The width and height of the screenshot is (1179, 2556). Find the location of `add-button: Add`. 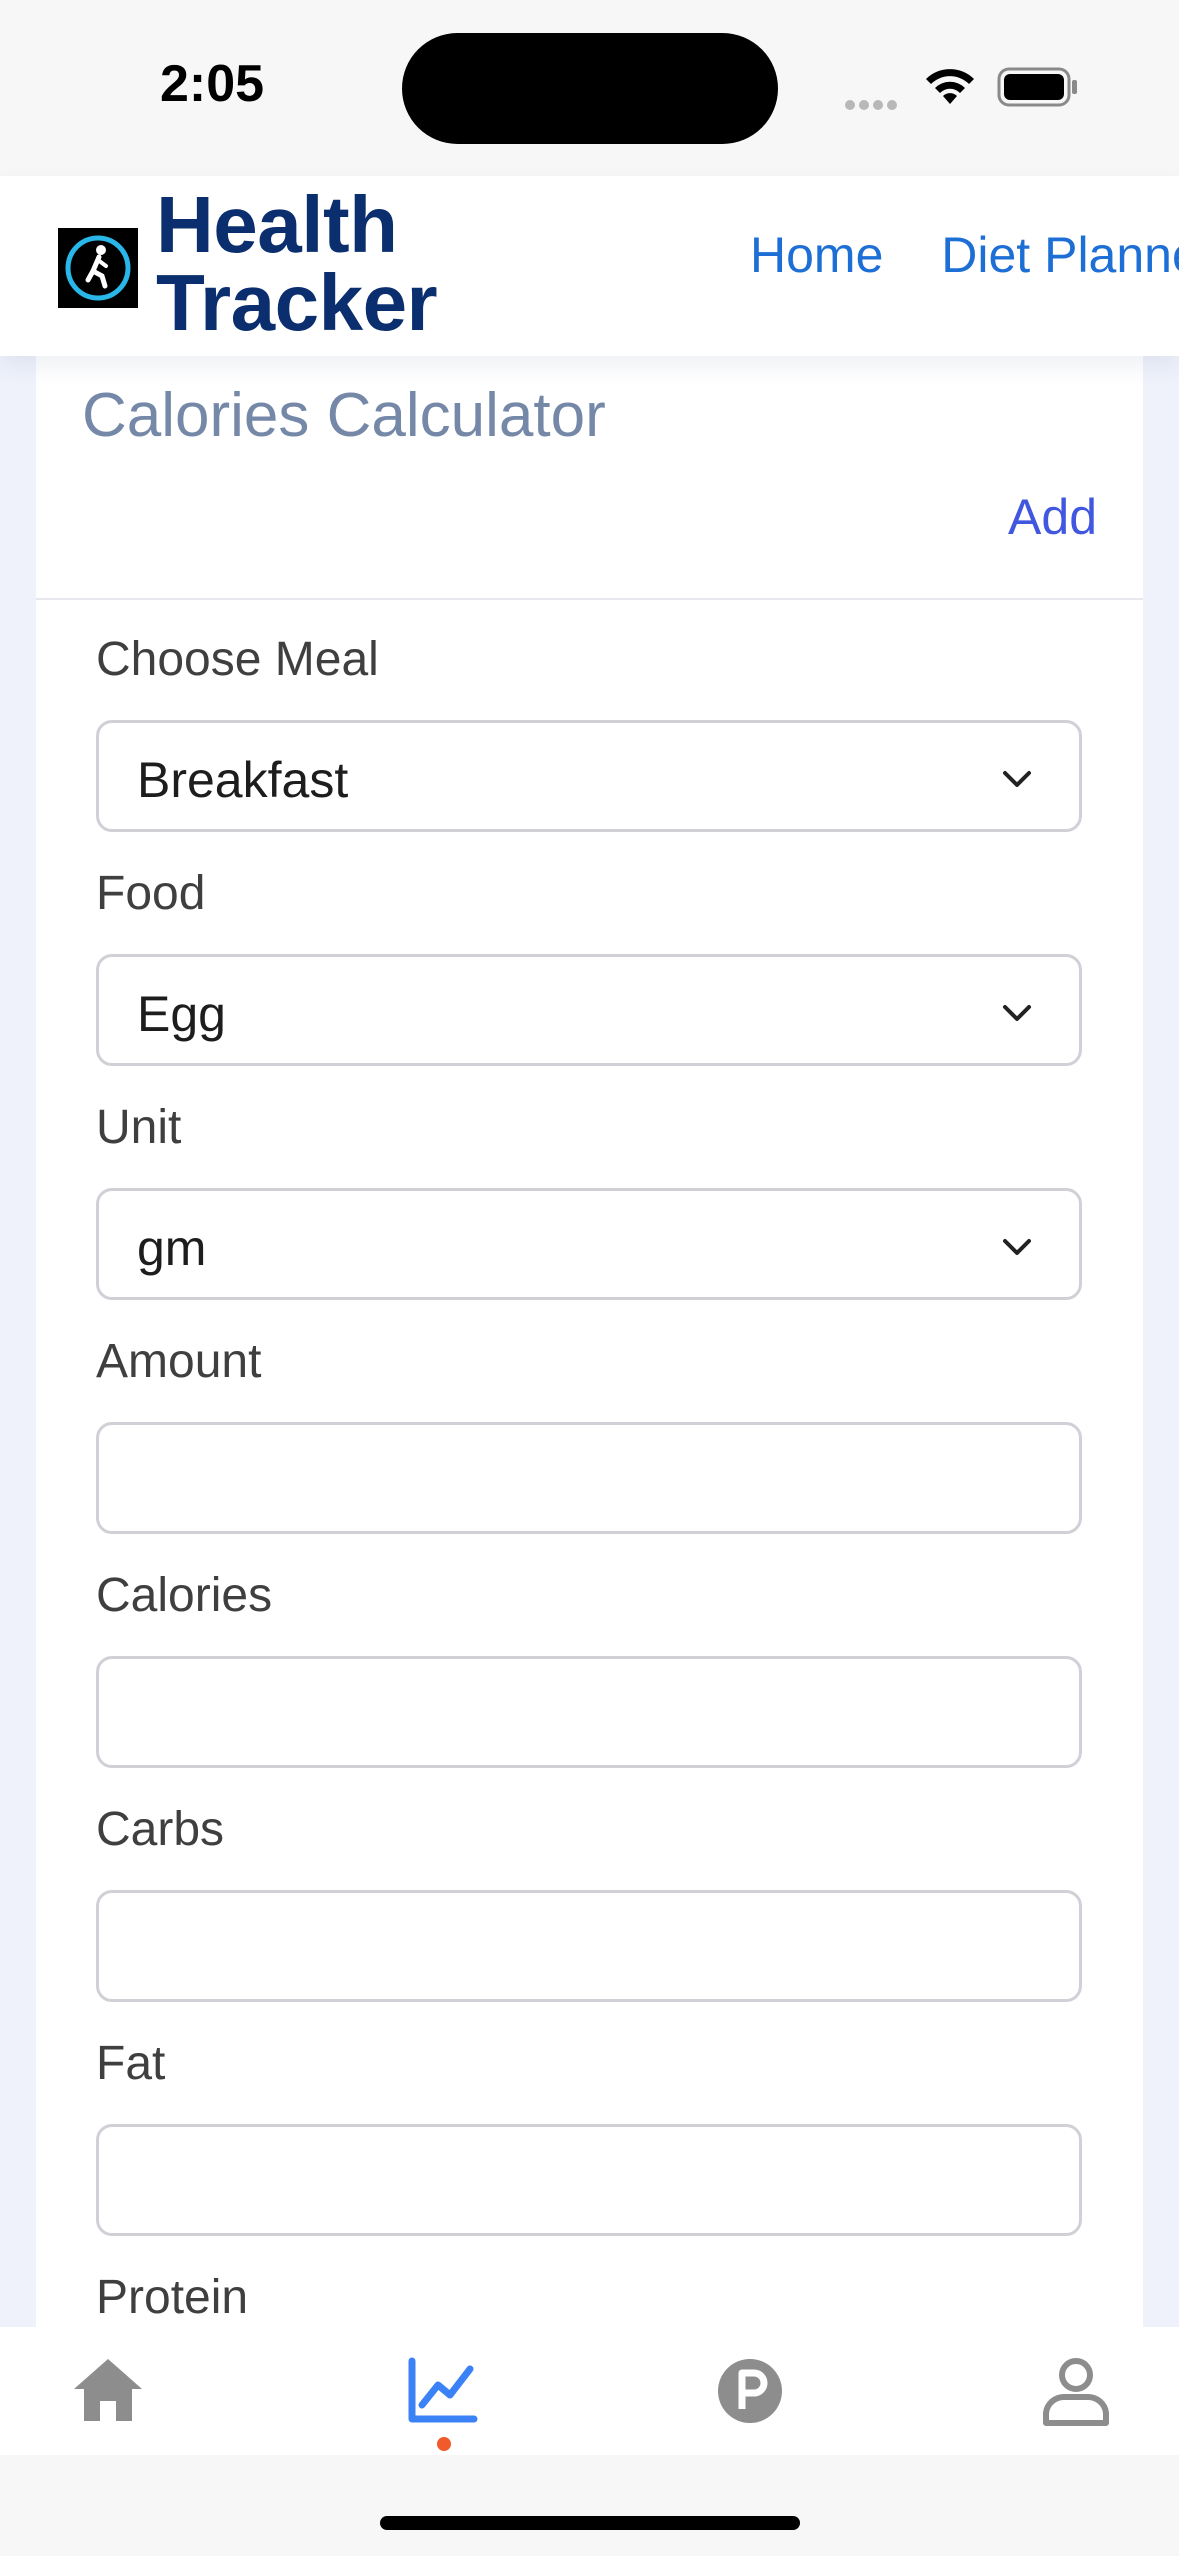

add-button: Add is located at coordinates (1052, 517).